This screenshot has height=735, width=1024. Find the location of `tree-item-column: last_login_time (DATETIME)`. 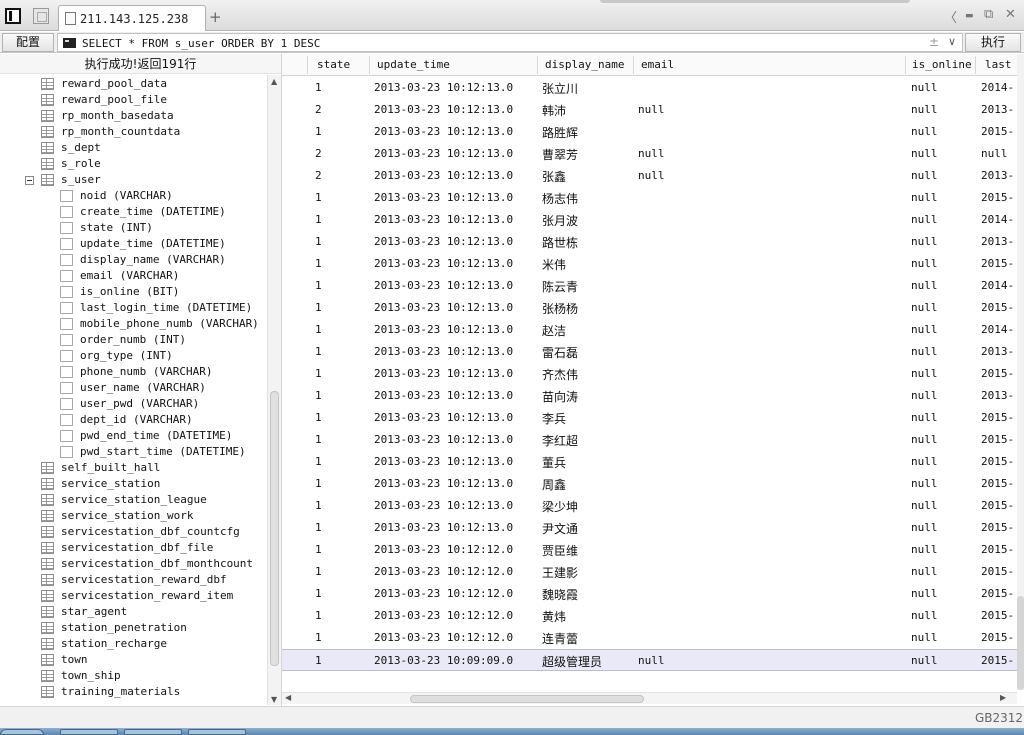

tree-item-column: last_login_time (DATETIME) is located at coordinates (133, 308).